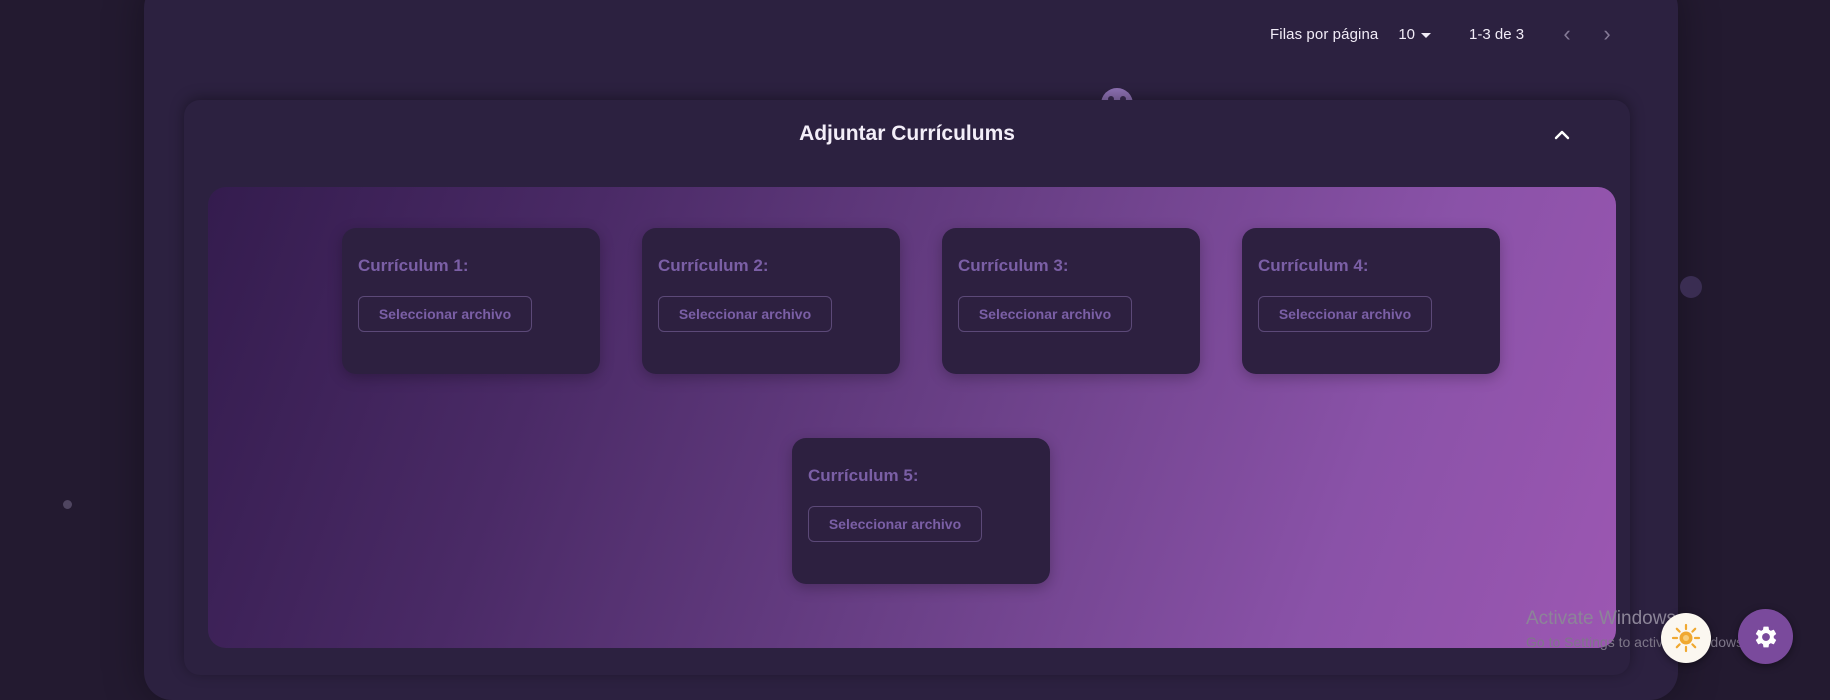  What do you see at coordinates (713, 265) in the screenshot?
I see `cv-label: Currículum 2:` at bounding box center [713, 265].